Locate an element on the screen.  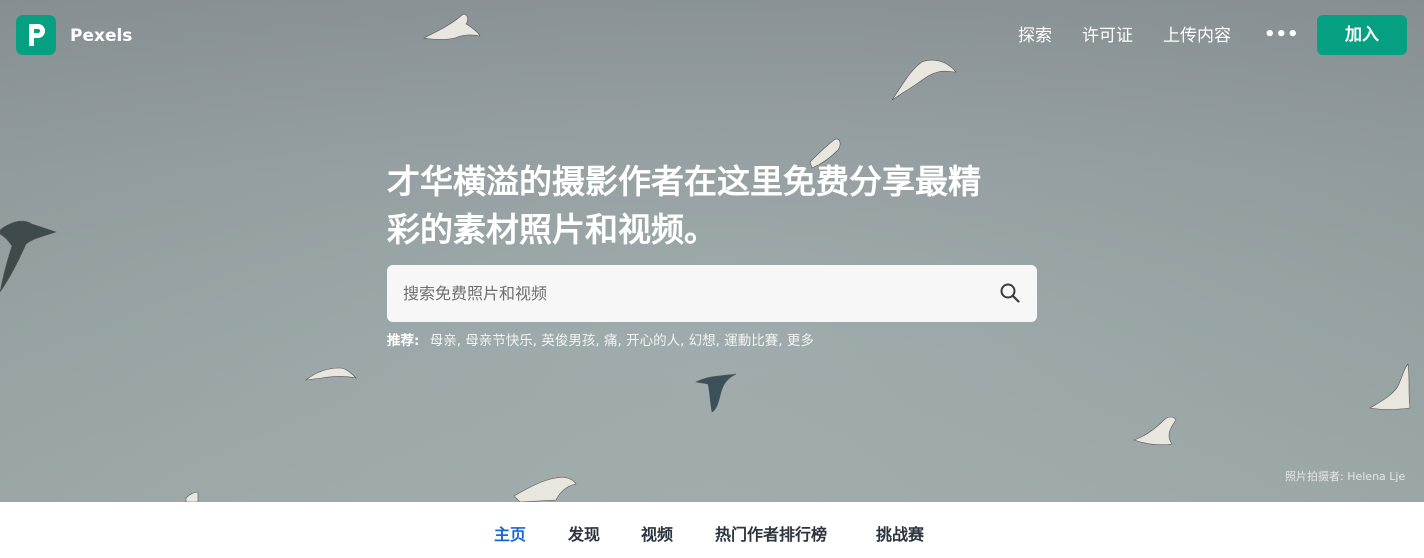
pexels-logo-icon is located at coordinates (36, 35).